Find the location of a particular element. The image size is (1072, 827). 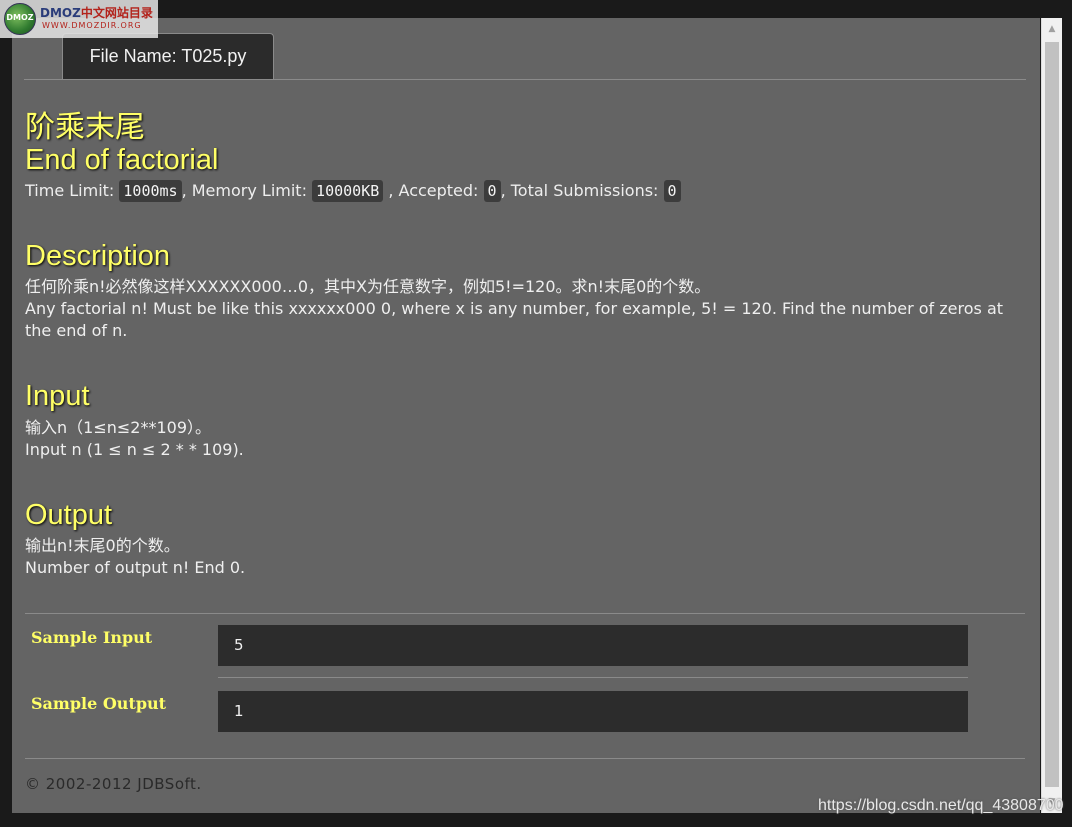

vertical-scrollbar: ▲ ▼ is located at coordinates (1051, 415).